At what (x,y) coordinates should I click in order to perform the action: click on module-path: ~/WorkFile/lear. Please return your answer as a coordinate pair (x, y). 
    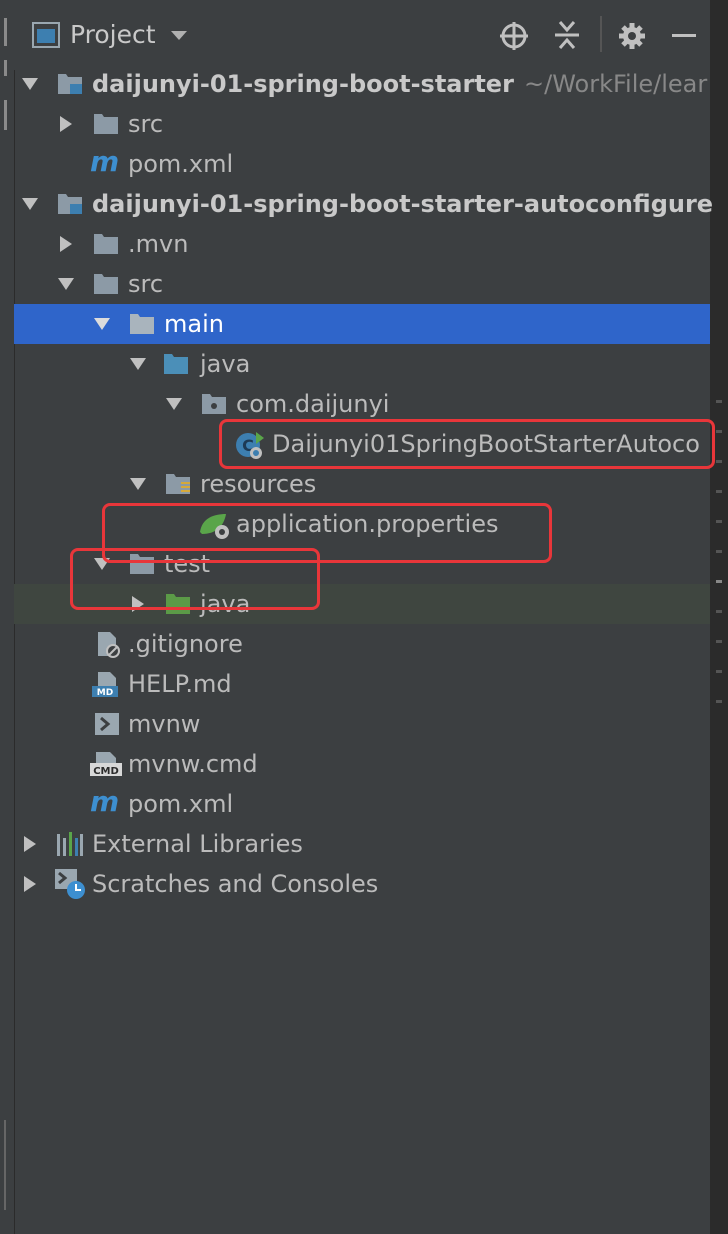
    Looking at the image, I should click on (616, 84).